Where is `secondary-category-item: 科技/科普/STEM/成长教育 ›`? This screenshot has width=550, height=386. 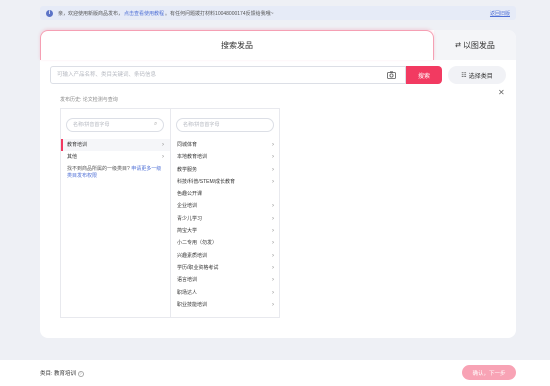
secondary-category-item: 科技/科普/STEM/成长教育 › is located at coordinates (225, 182).